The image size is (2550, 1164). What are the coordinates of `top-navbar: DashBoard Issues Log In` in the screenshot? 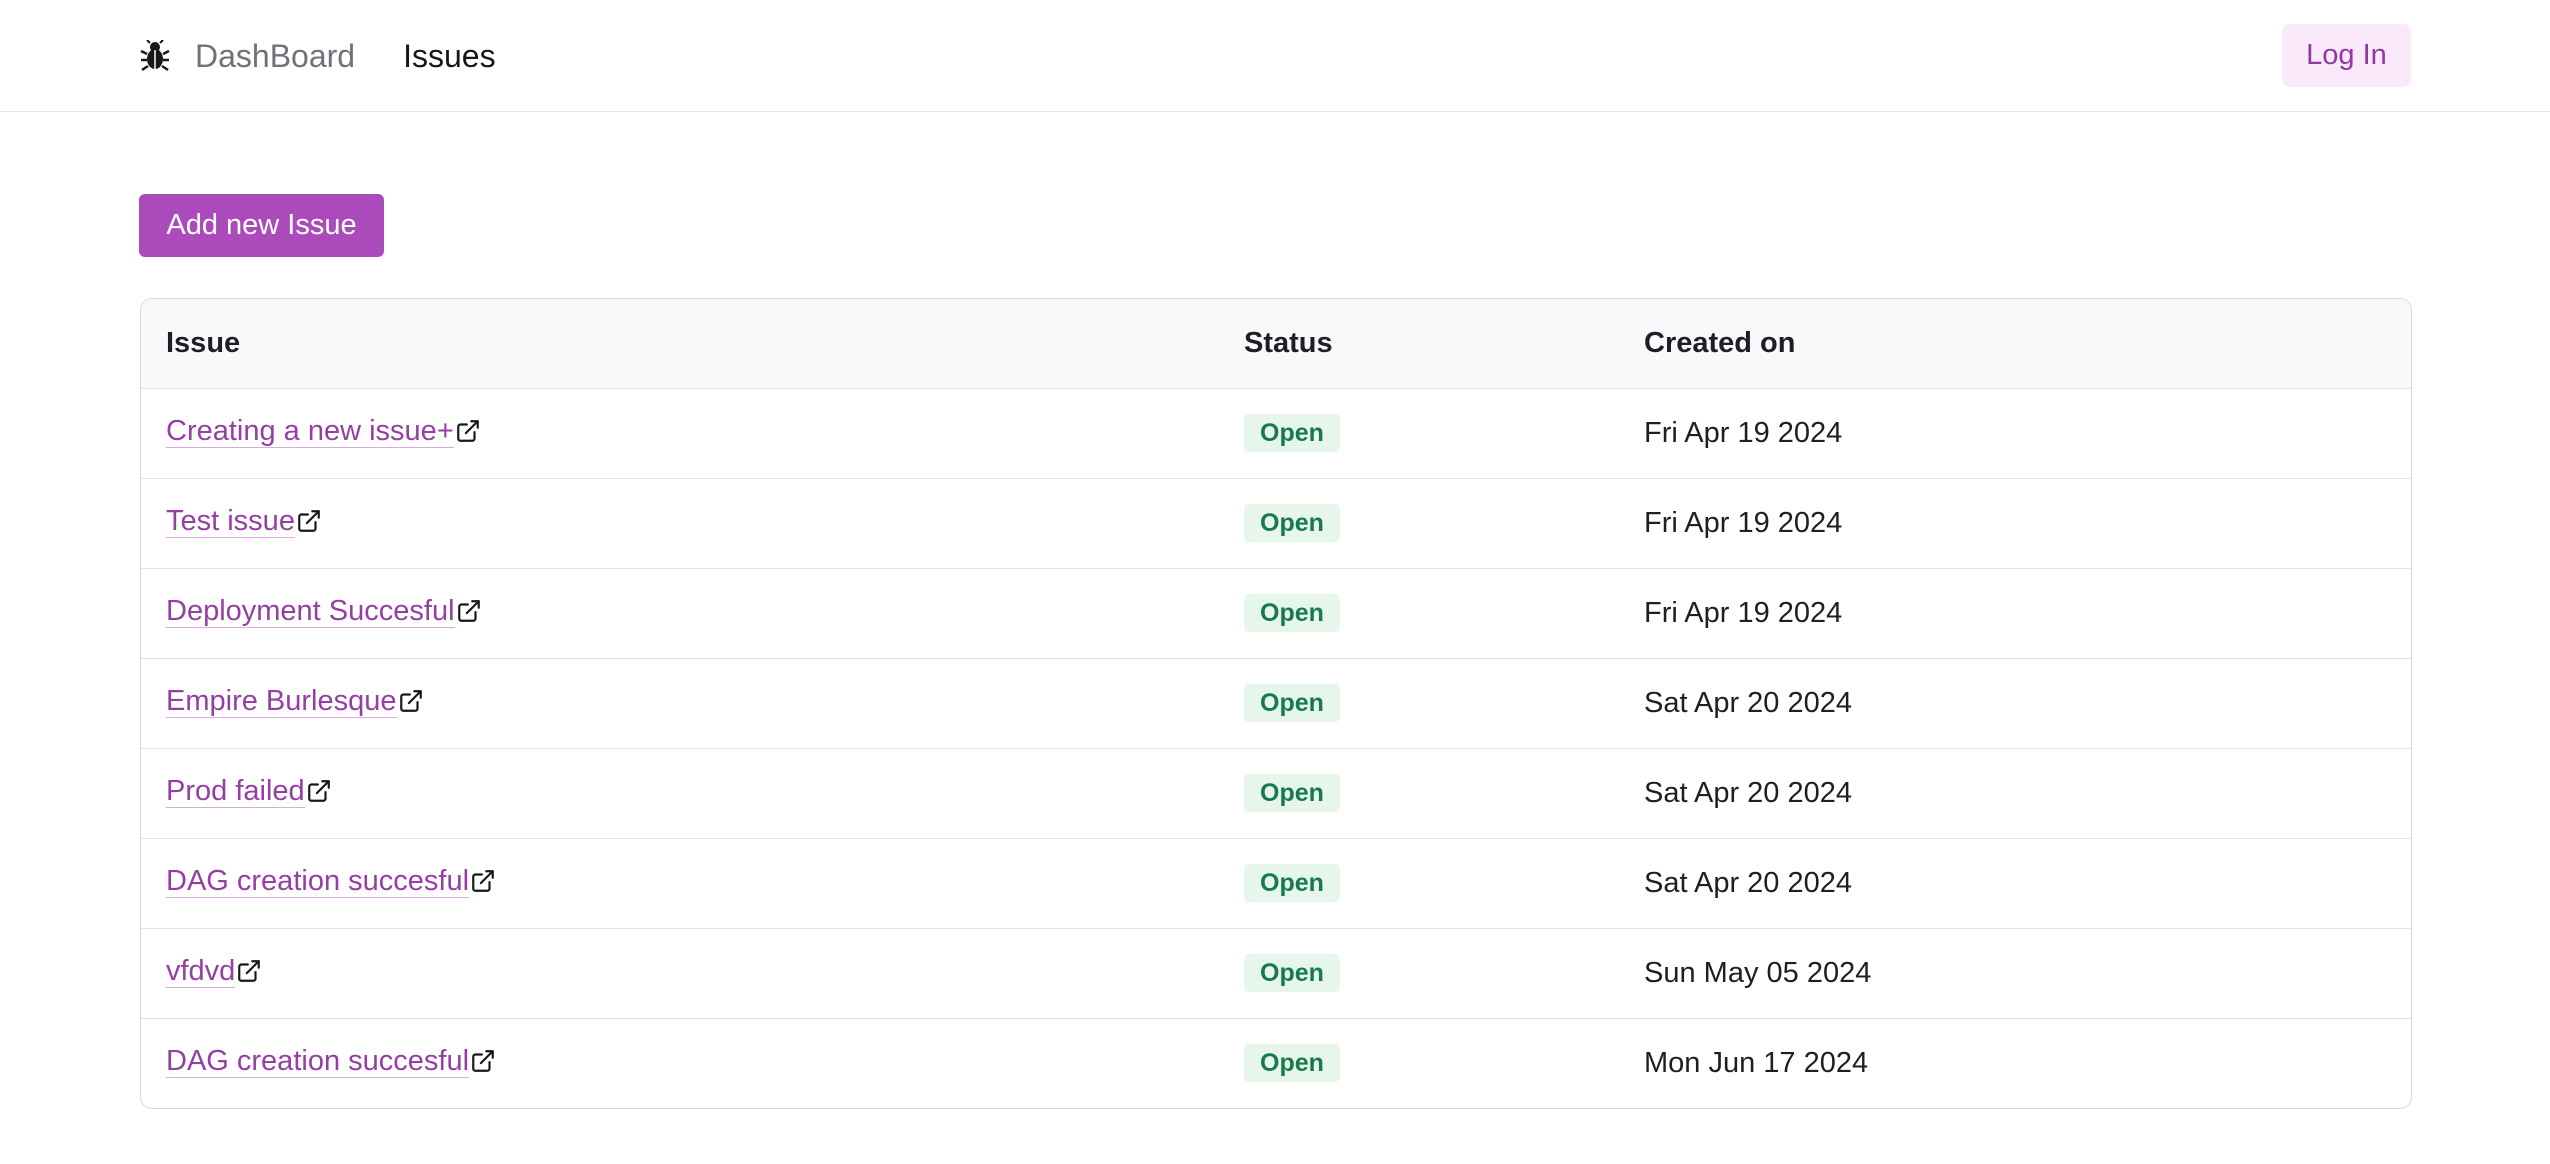 It's located at (1275, 56).